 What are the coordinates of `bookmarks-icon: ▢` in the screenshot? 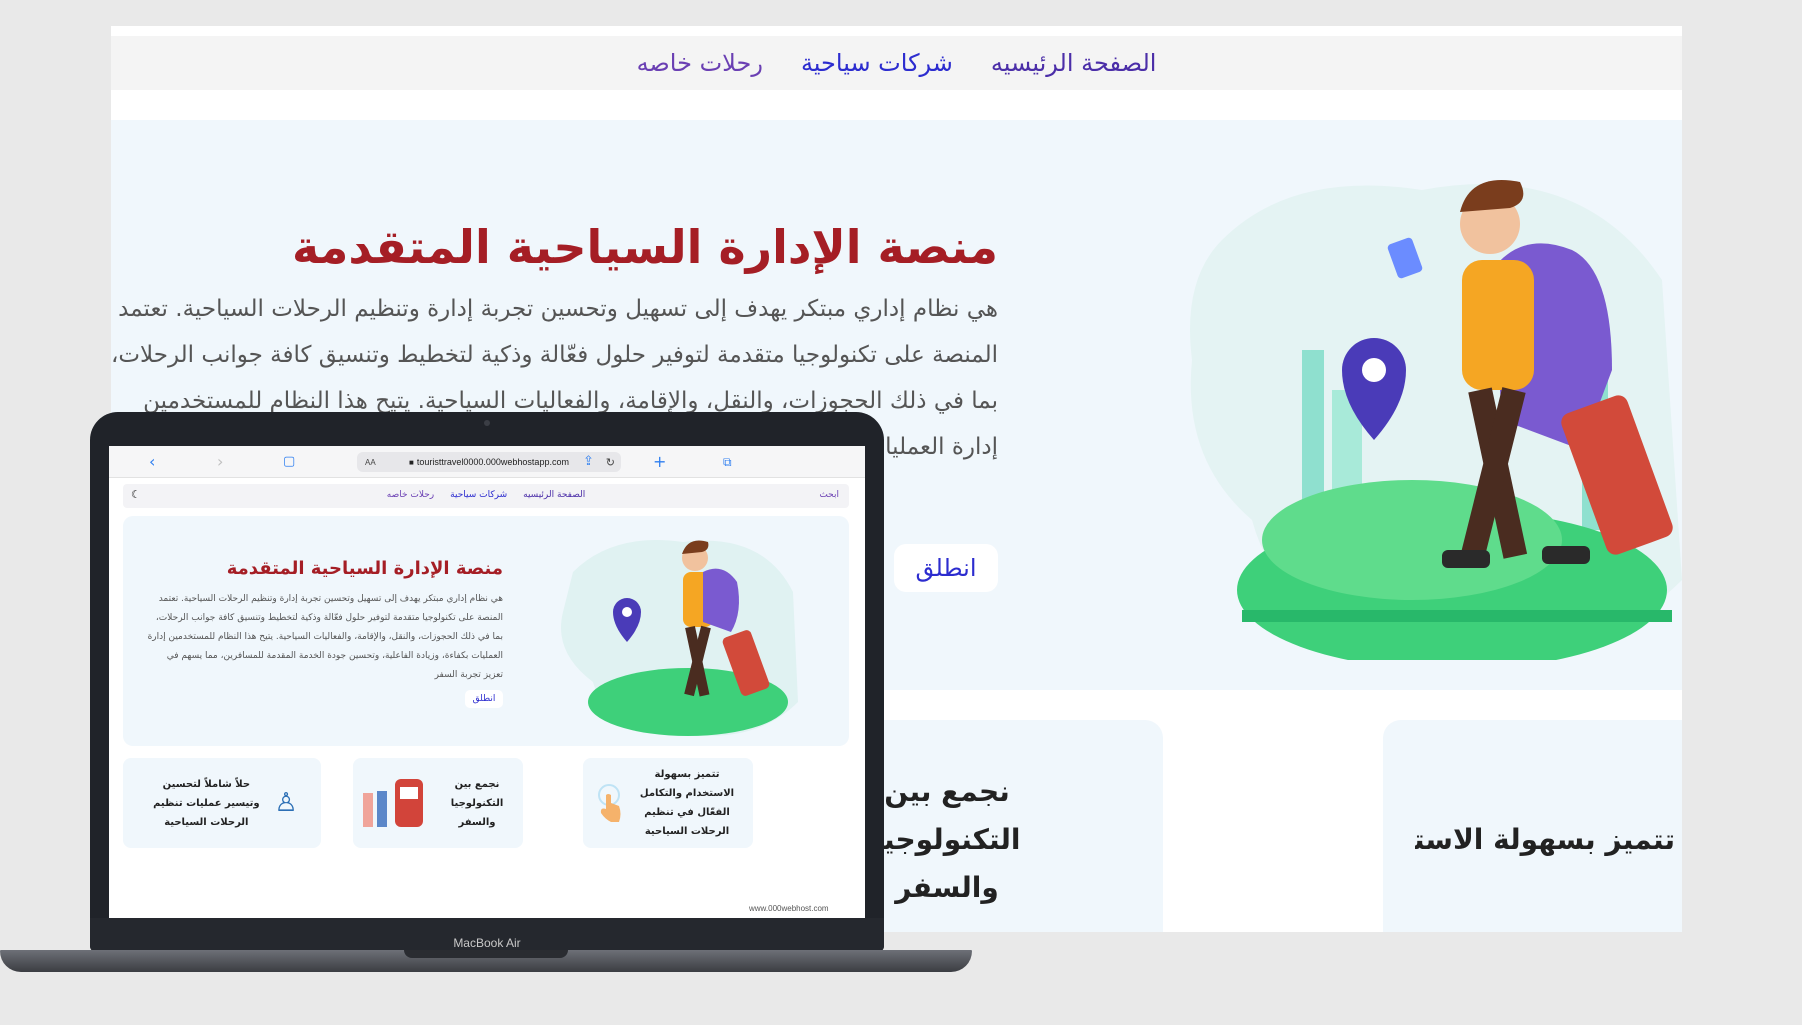 It's located at (289, 462).